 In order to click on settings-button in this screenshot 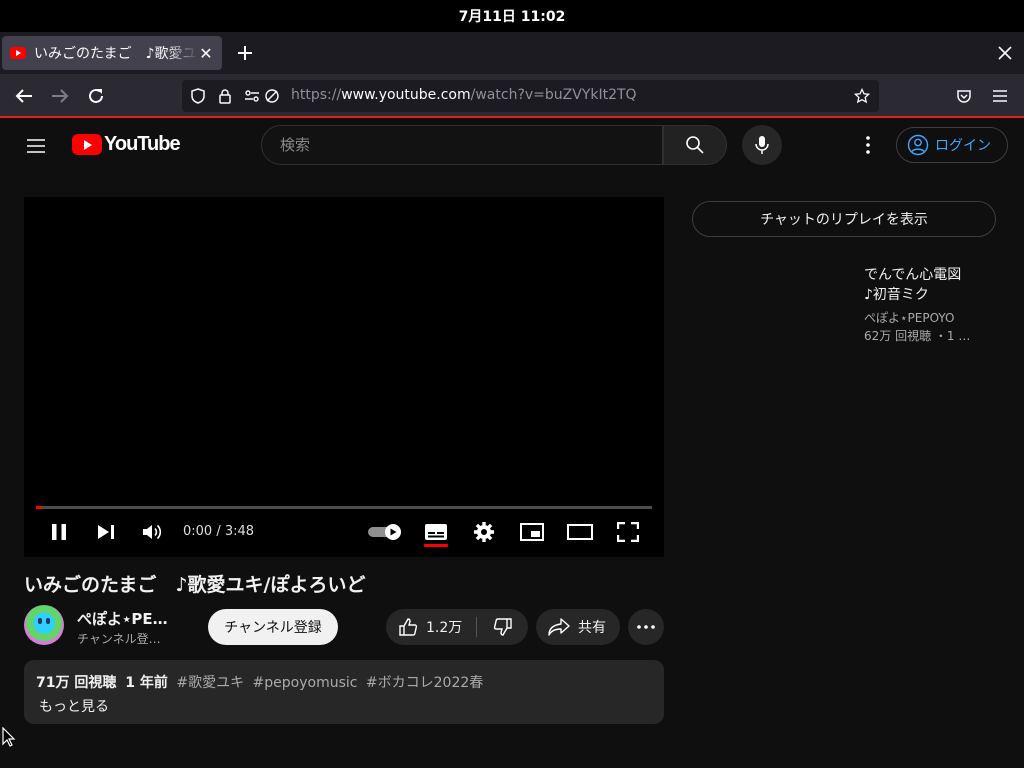, I will do `click(484, 532)`.